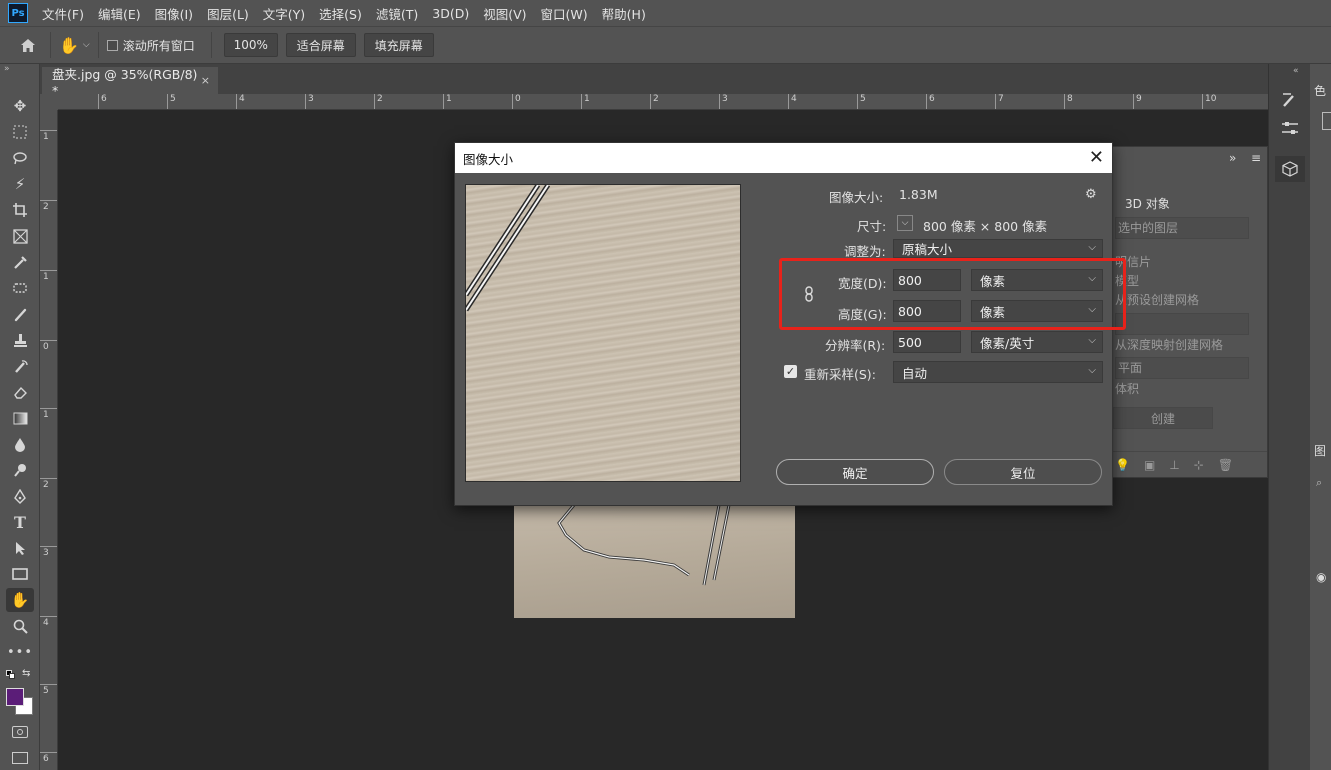 Image resolution: width=1331 pixels, height=770 pixels. What do you see at coordinates (11, 675) in the screenshot?
I see `default-colors-icon` at bounding box center [11, 675].